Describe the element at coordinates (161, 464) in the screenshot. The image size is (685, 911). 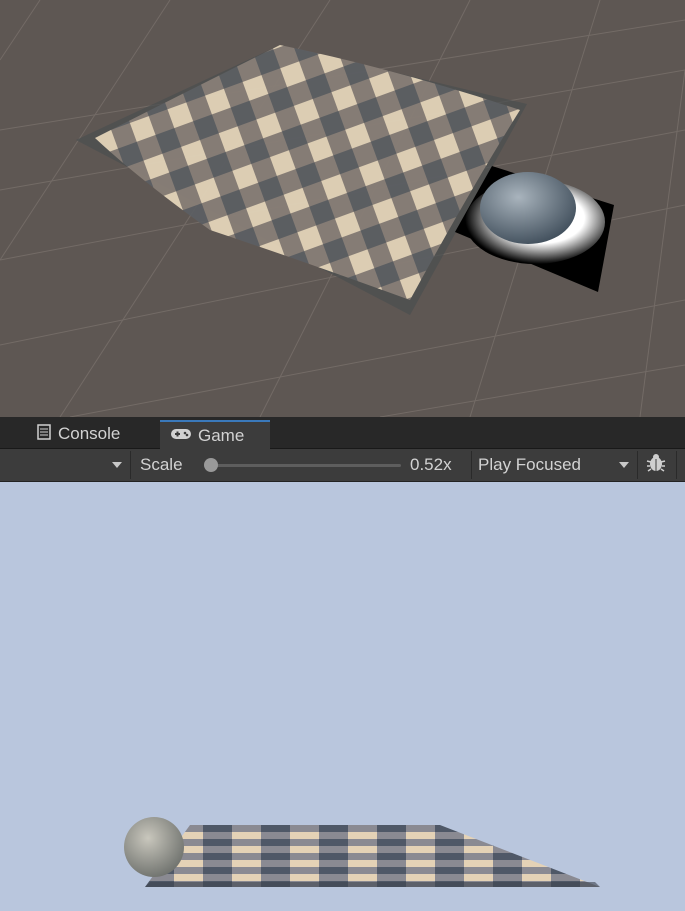
I see `scale-label: Scale` at that location.